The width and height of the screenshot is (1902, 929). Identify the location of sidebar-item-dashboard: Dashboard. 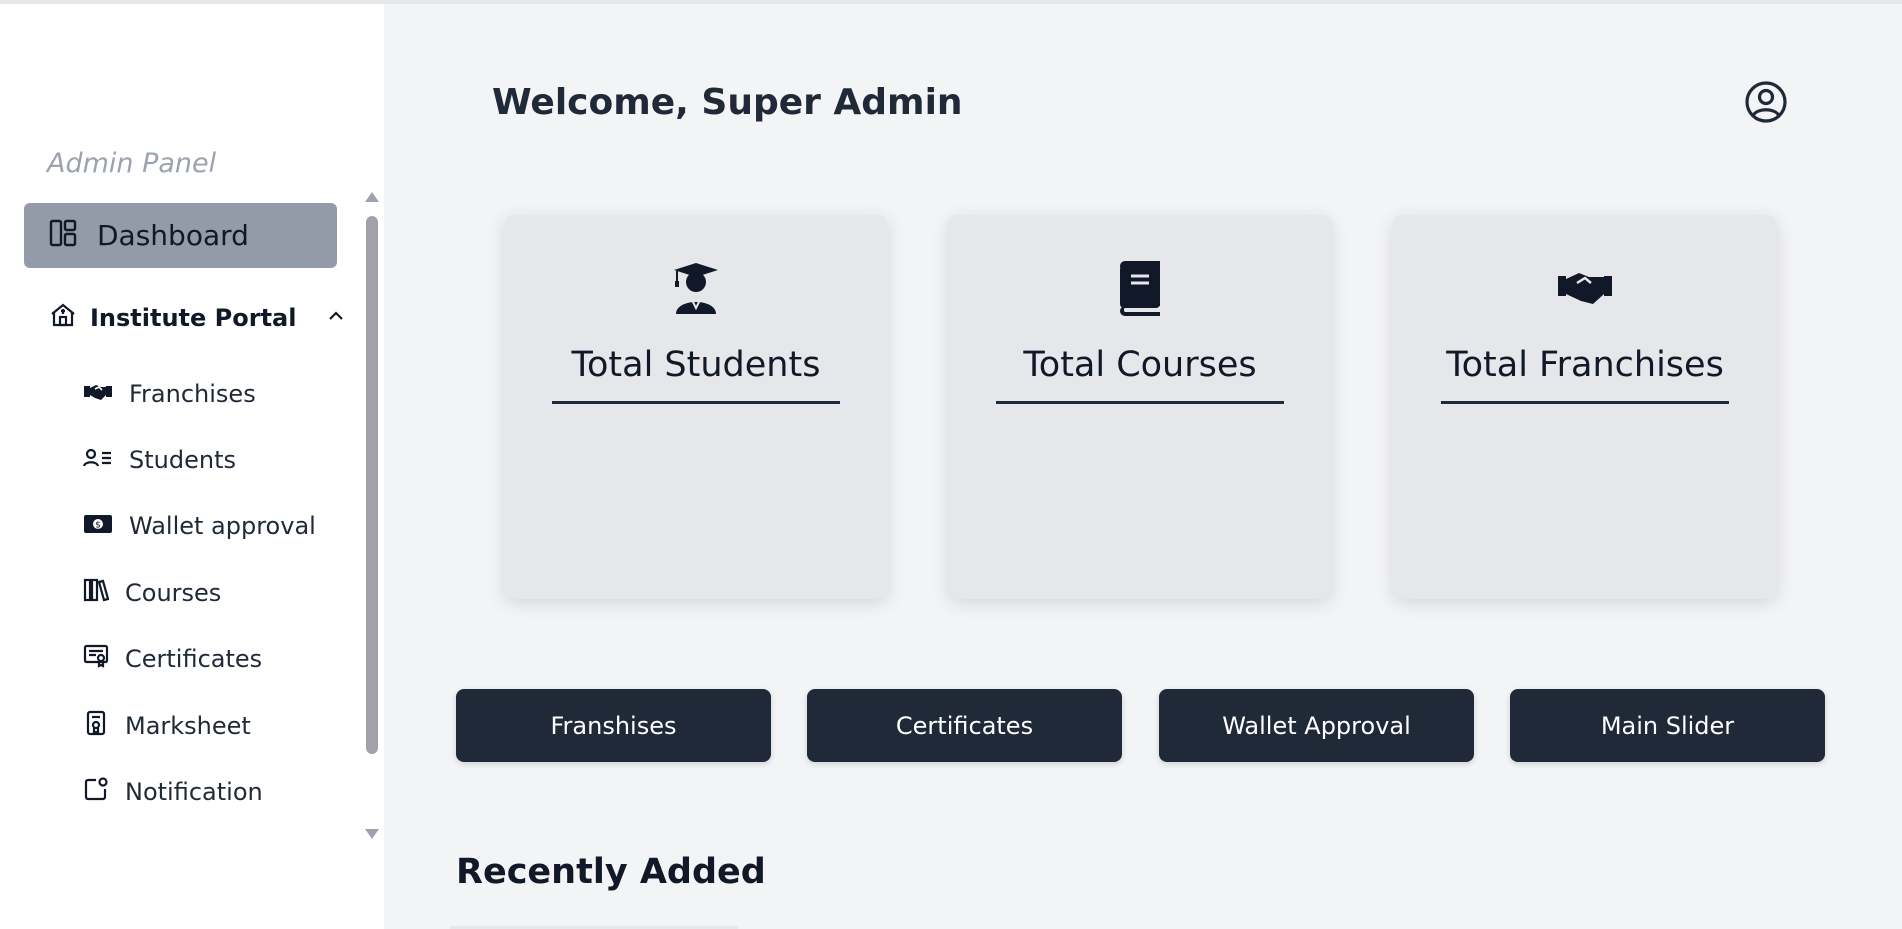
(180, 235).